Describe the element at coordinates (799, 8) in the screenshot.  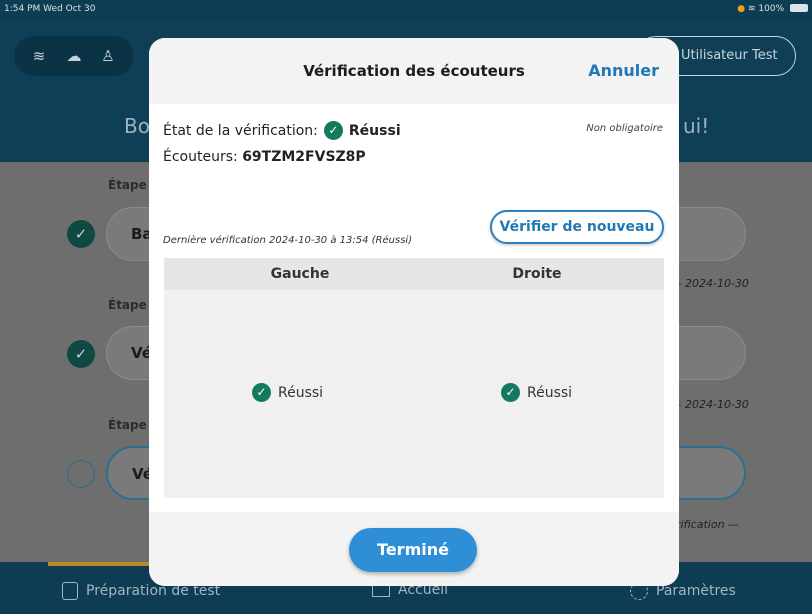
I see `battery-icon` at that location.